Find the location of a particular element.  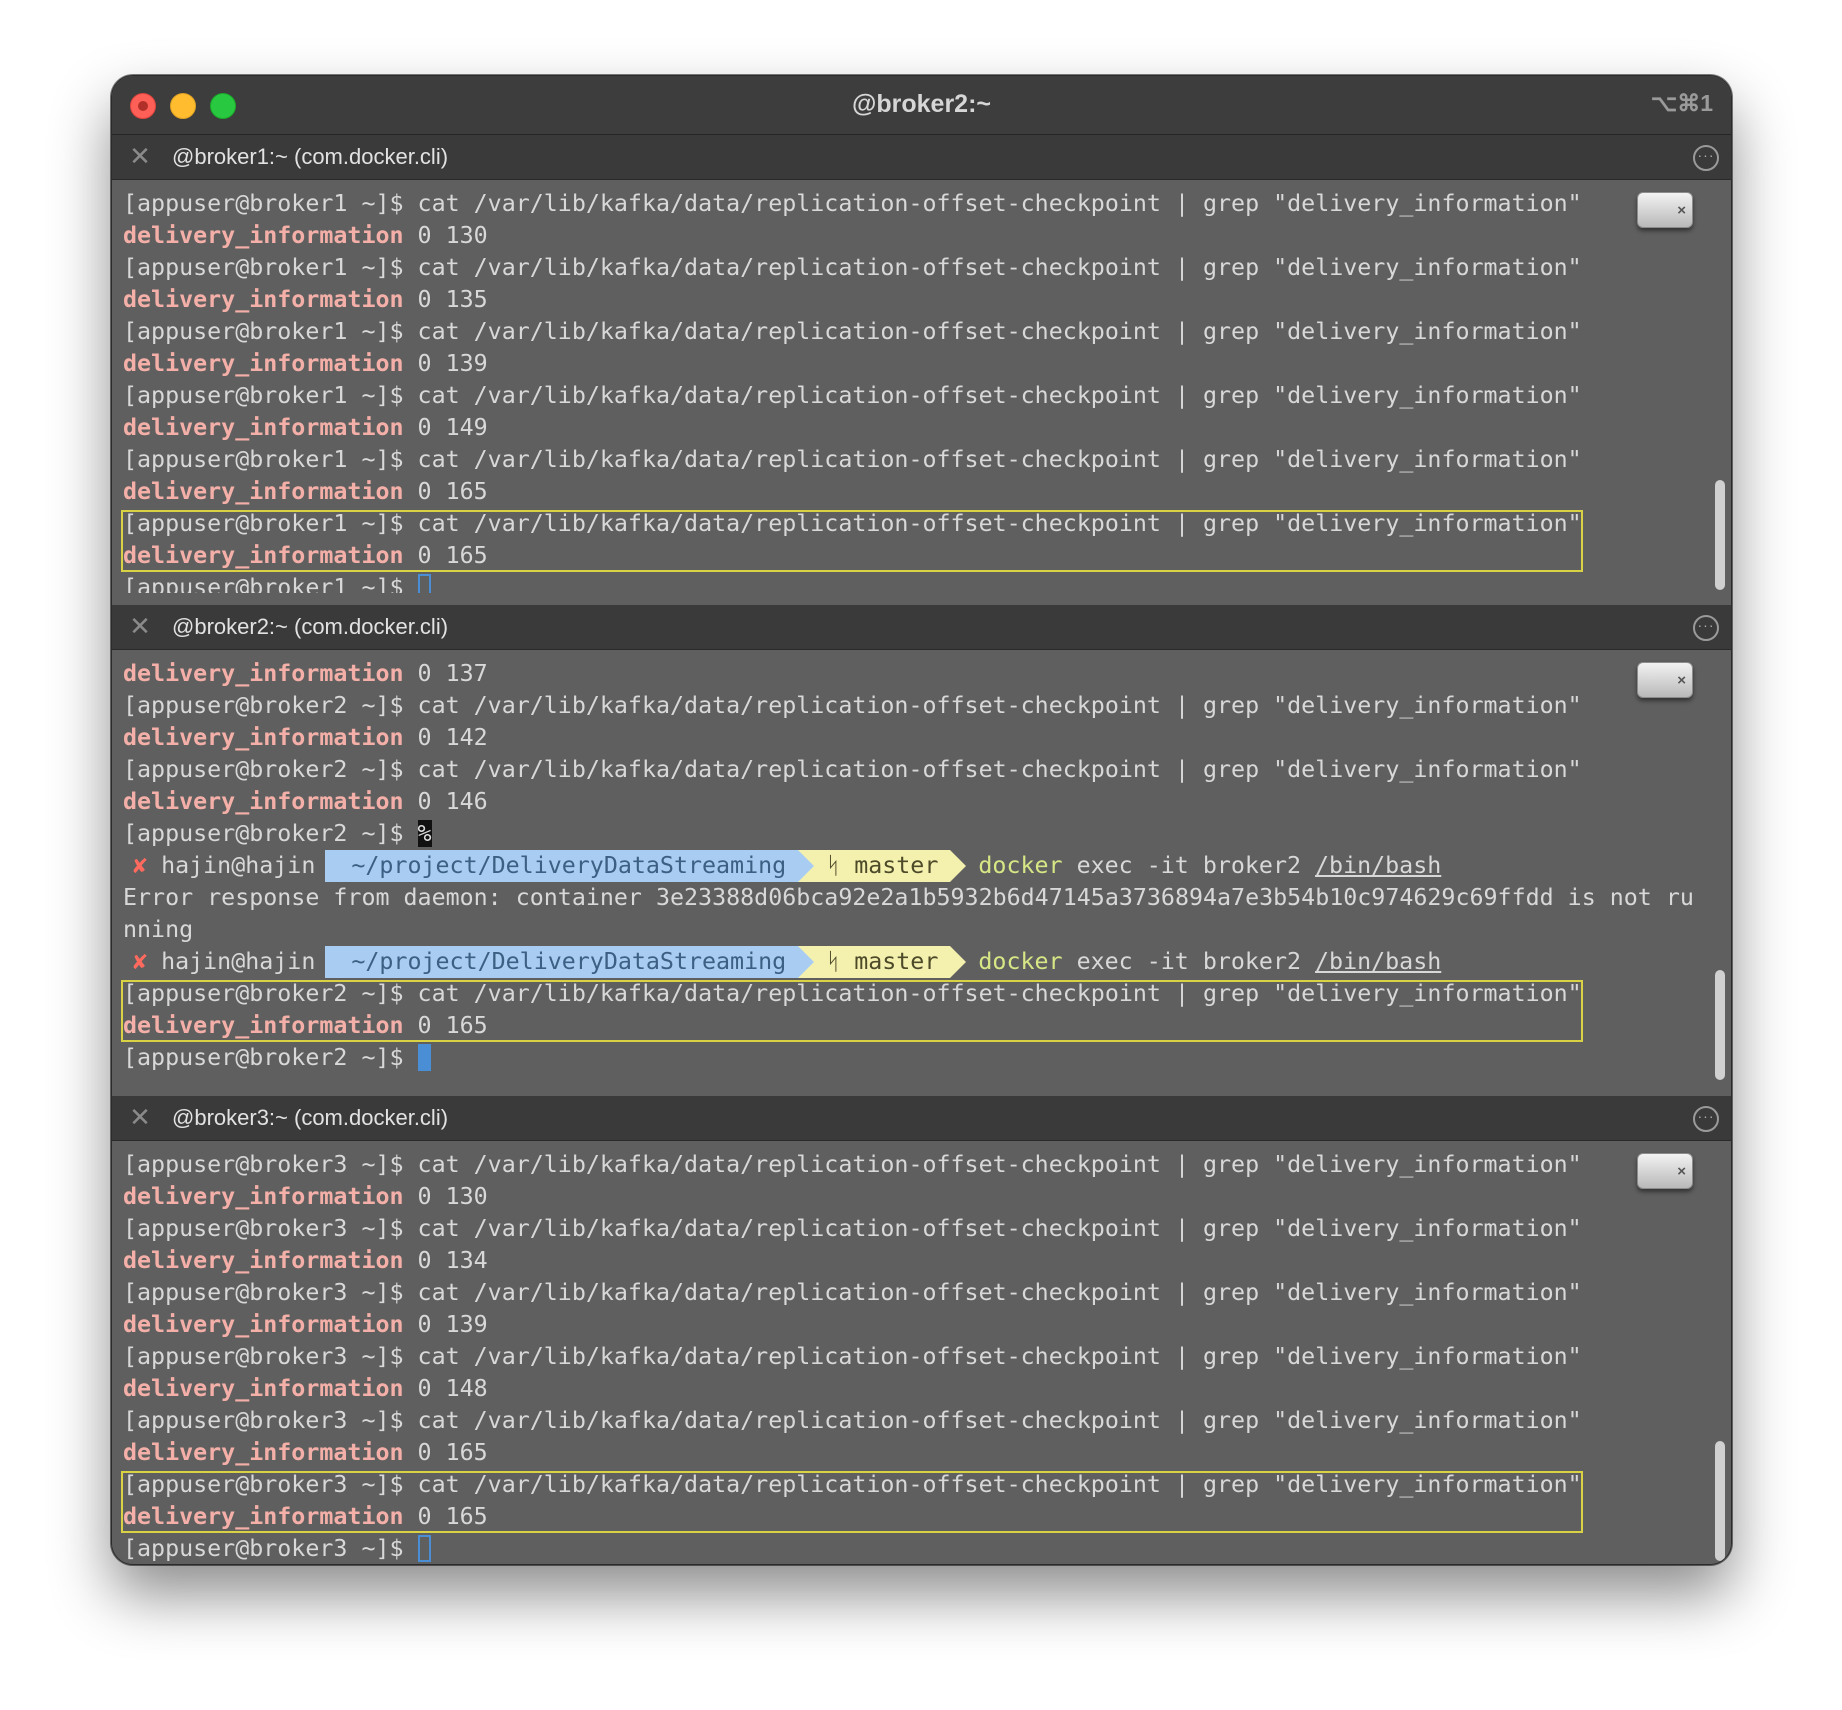

terminal-line: delivery_information 0 130 is located at coordinates (852, 1197).